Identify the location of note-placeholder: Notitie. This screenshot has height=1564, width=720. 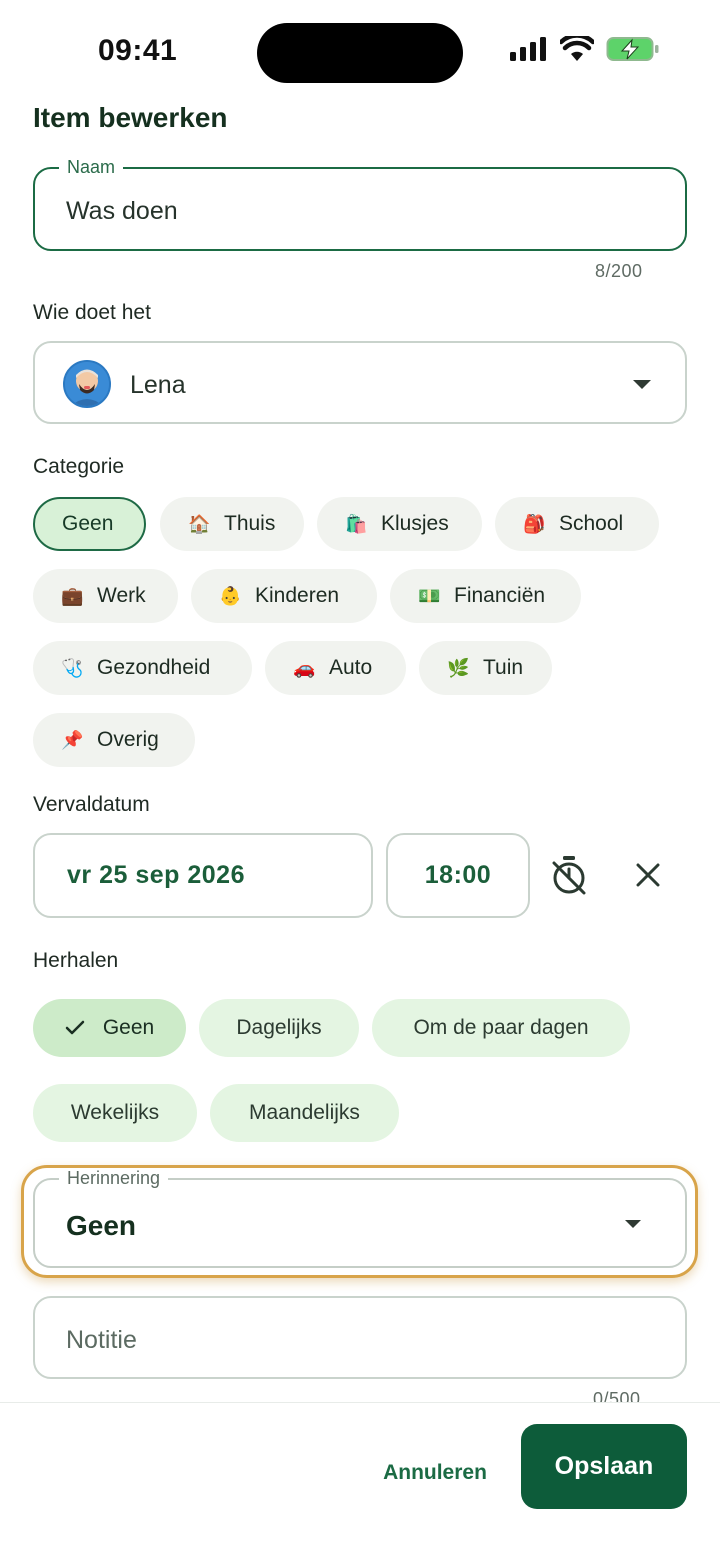
(101, 1340).